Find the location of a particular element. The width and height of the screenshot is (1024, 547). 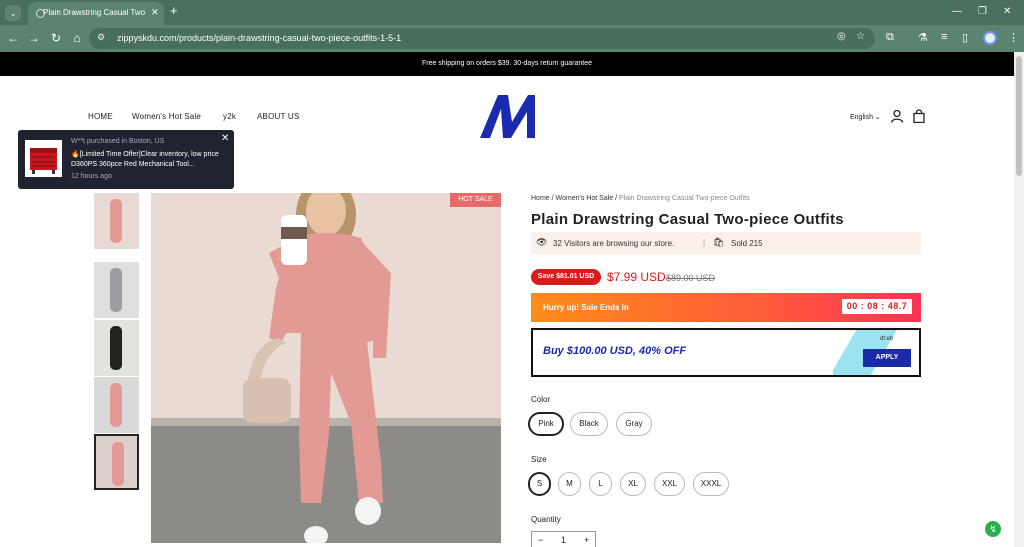

restore-icon: ❐ is located at coordinates (982, 11).